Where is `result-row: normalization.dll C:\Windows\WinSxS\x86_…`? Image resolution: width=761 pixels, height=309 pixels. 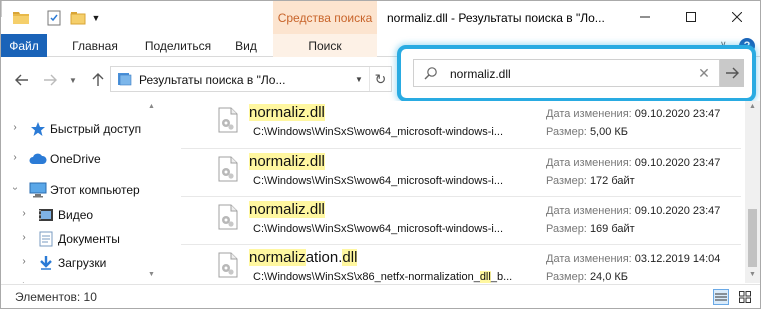 result-row: normalization.dll C:\Windows\WinSxS\x86_… is located at coordinates (463, 264).